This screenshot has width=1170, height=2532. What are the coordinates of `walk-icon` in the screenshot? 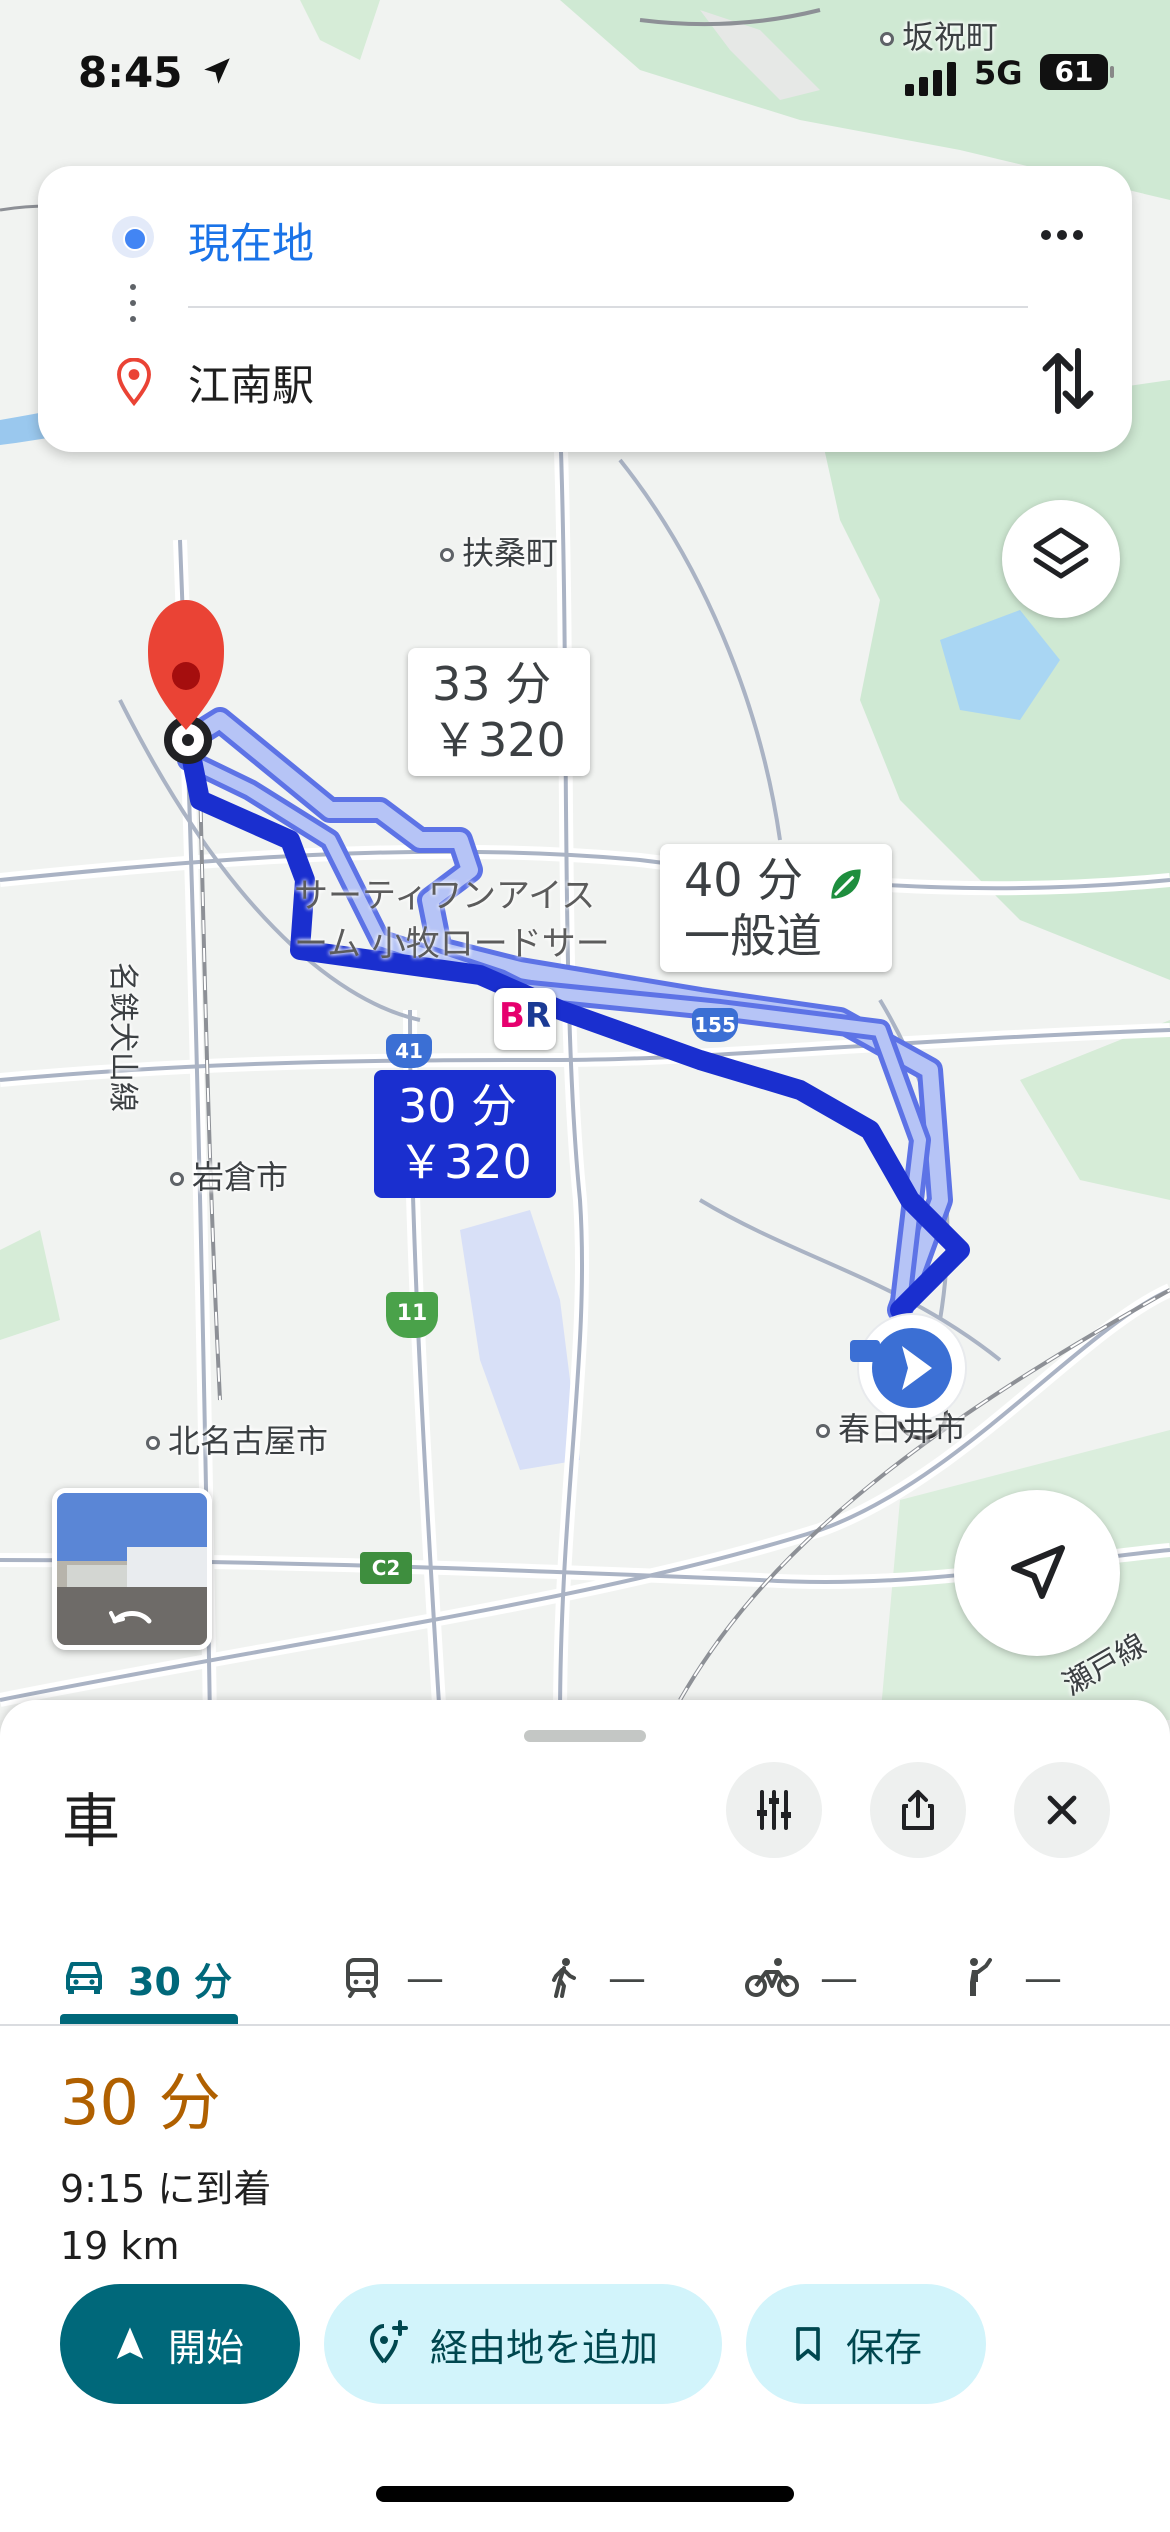 It's located at (564, 1978).